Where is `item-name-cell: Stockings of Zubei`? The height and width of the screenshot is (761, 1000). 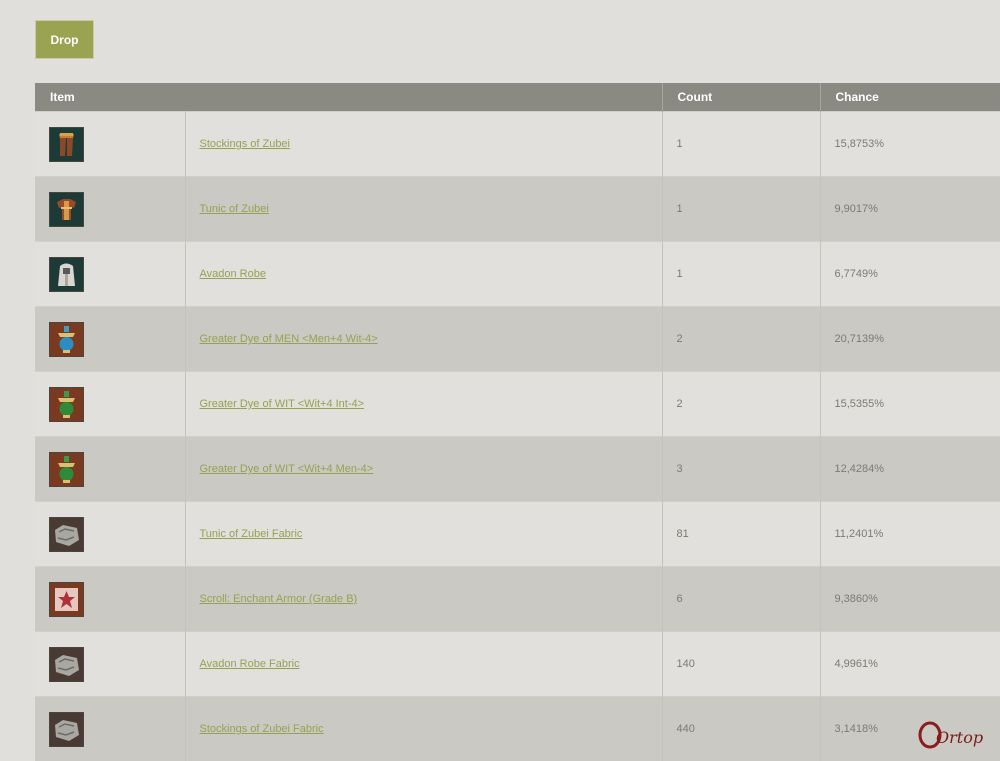 item-name-cell: Stockings of Zubei is located at coordinates (423, 144).